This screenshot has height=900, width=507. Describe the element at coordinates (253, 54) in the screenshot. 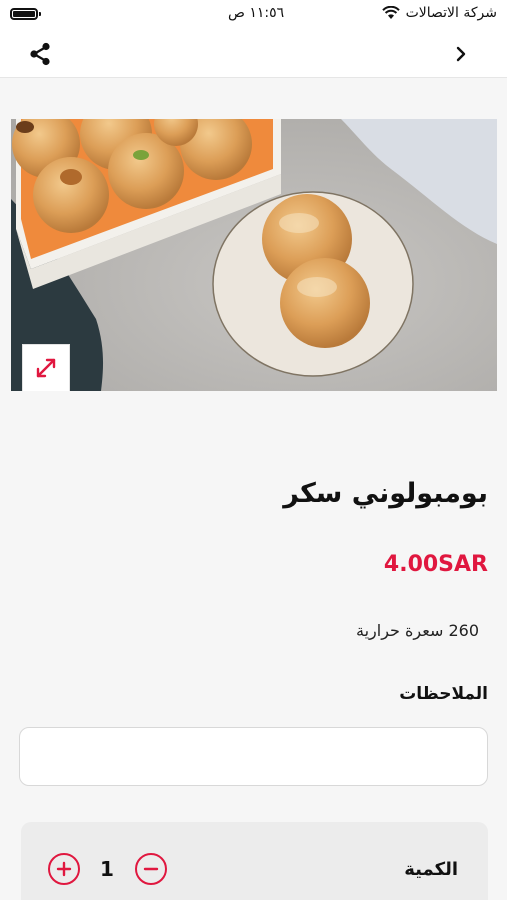

I see `top-navigation` at that location.